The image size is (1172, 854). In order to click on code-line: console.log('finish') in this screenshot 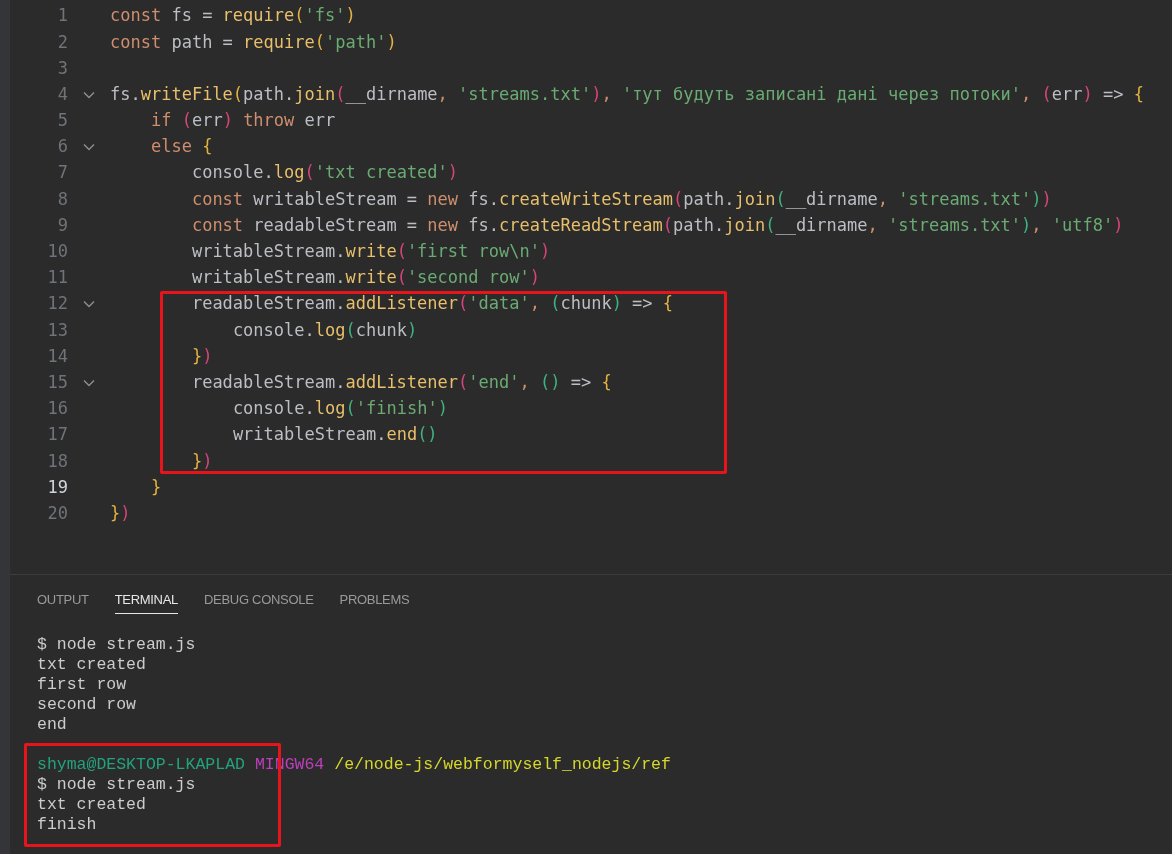, I will do `click(340, 409)`.